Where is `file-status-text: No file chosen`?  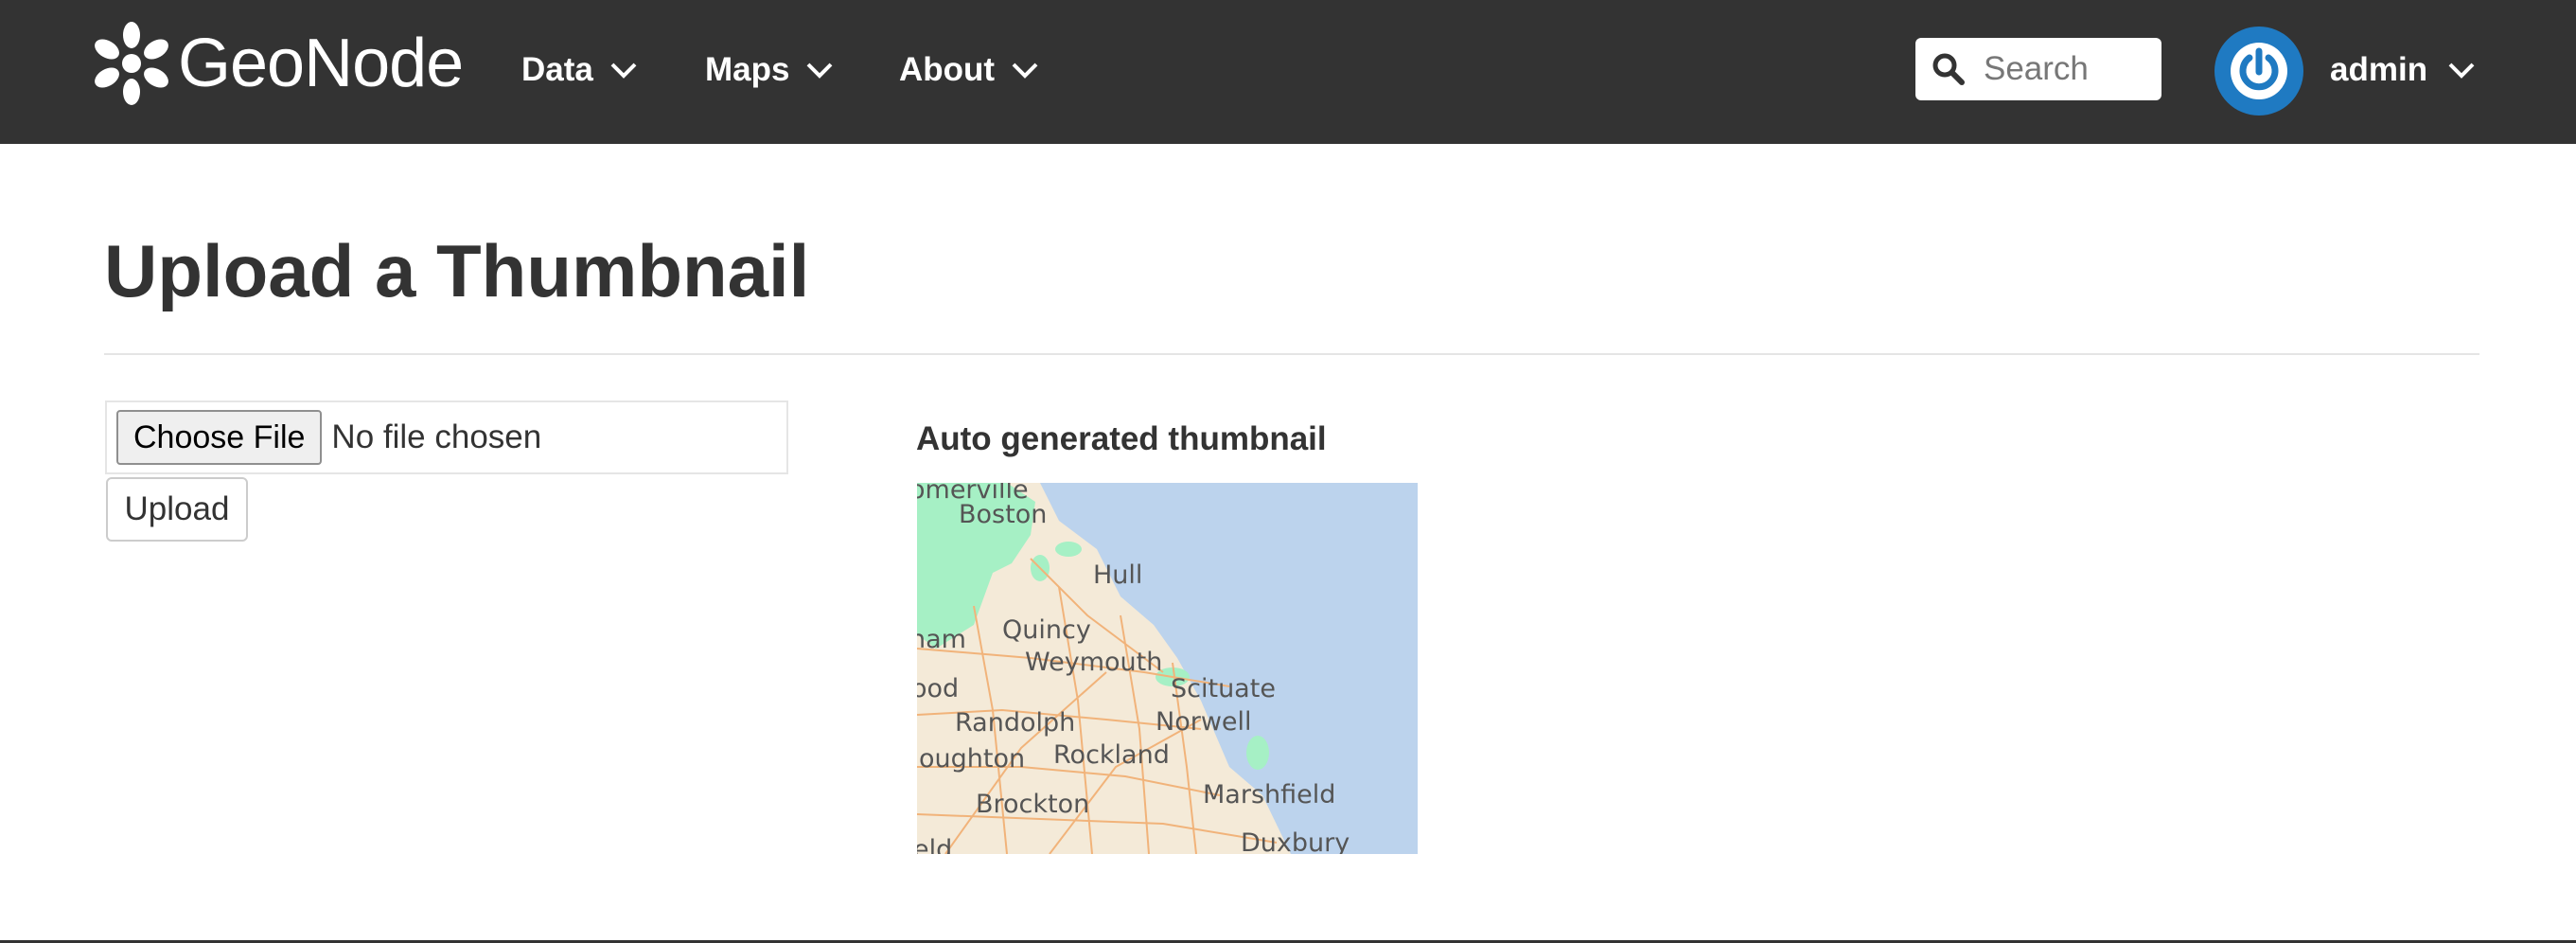 file-status-text: No file chosen is located at coordinates (436, 436).